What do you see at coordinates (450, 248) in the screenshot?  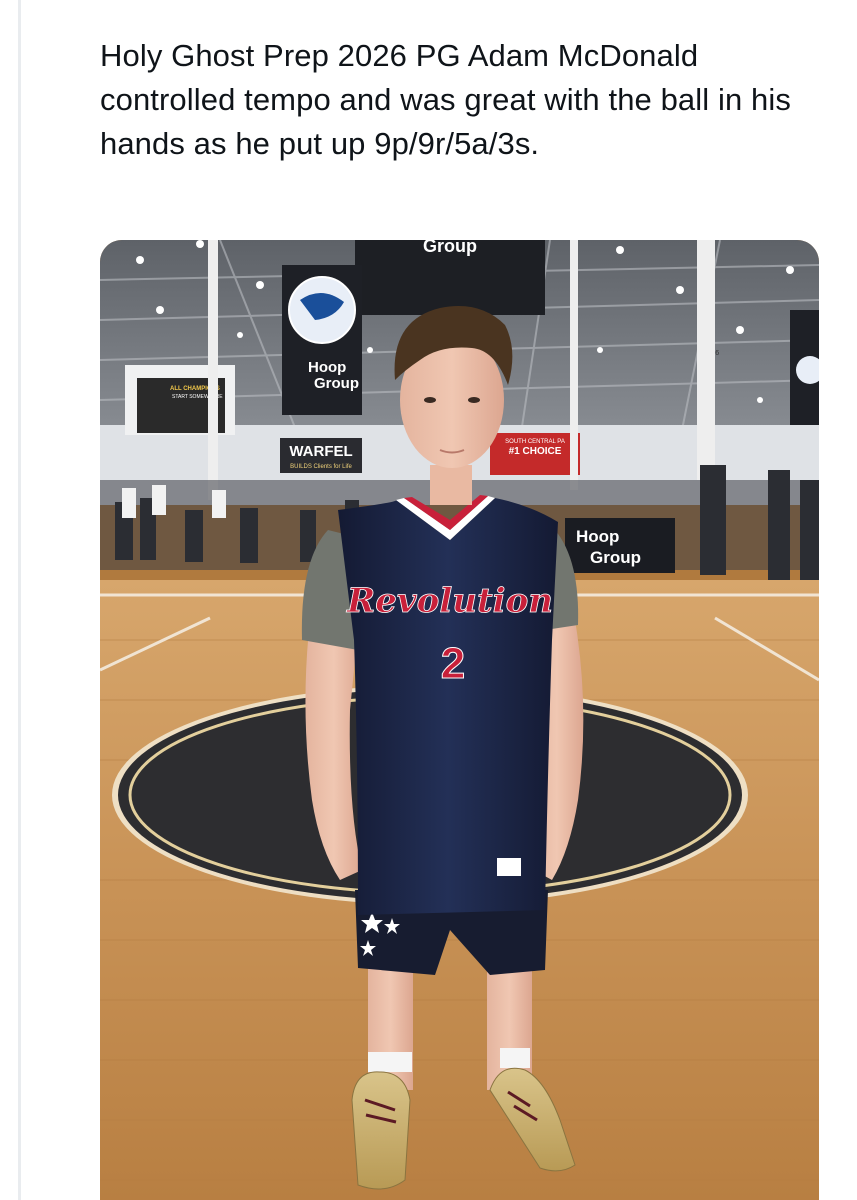 I see `banner-top-text: Group` at bounding box center [450, 248].